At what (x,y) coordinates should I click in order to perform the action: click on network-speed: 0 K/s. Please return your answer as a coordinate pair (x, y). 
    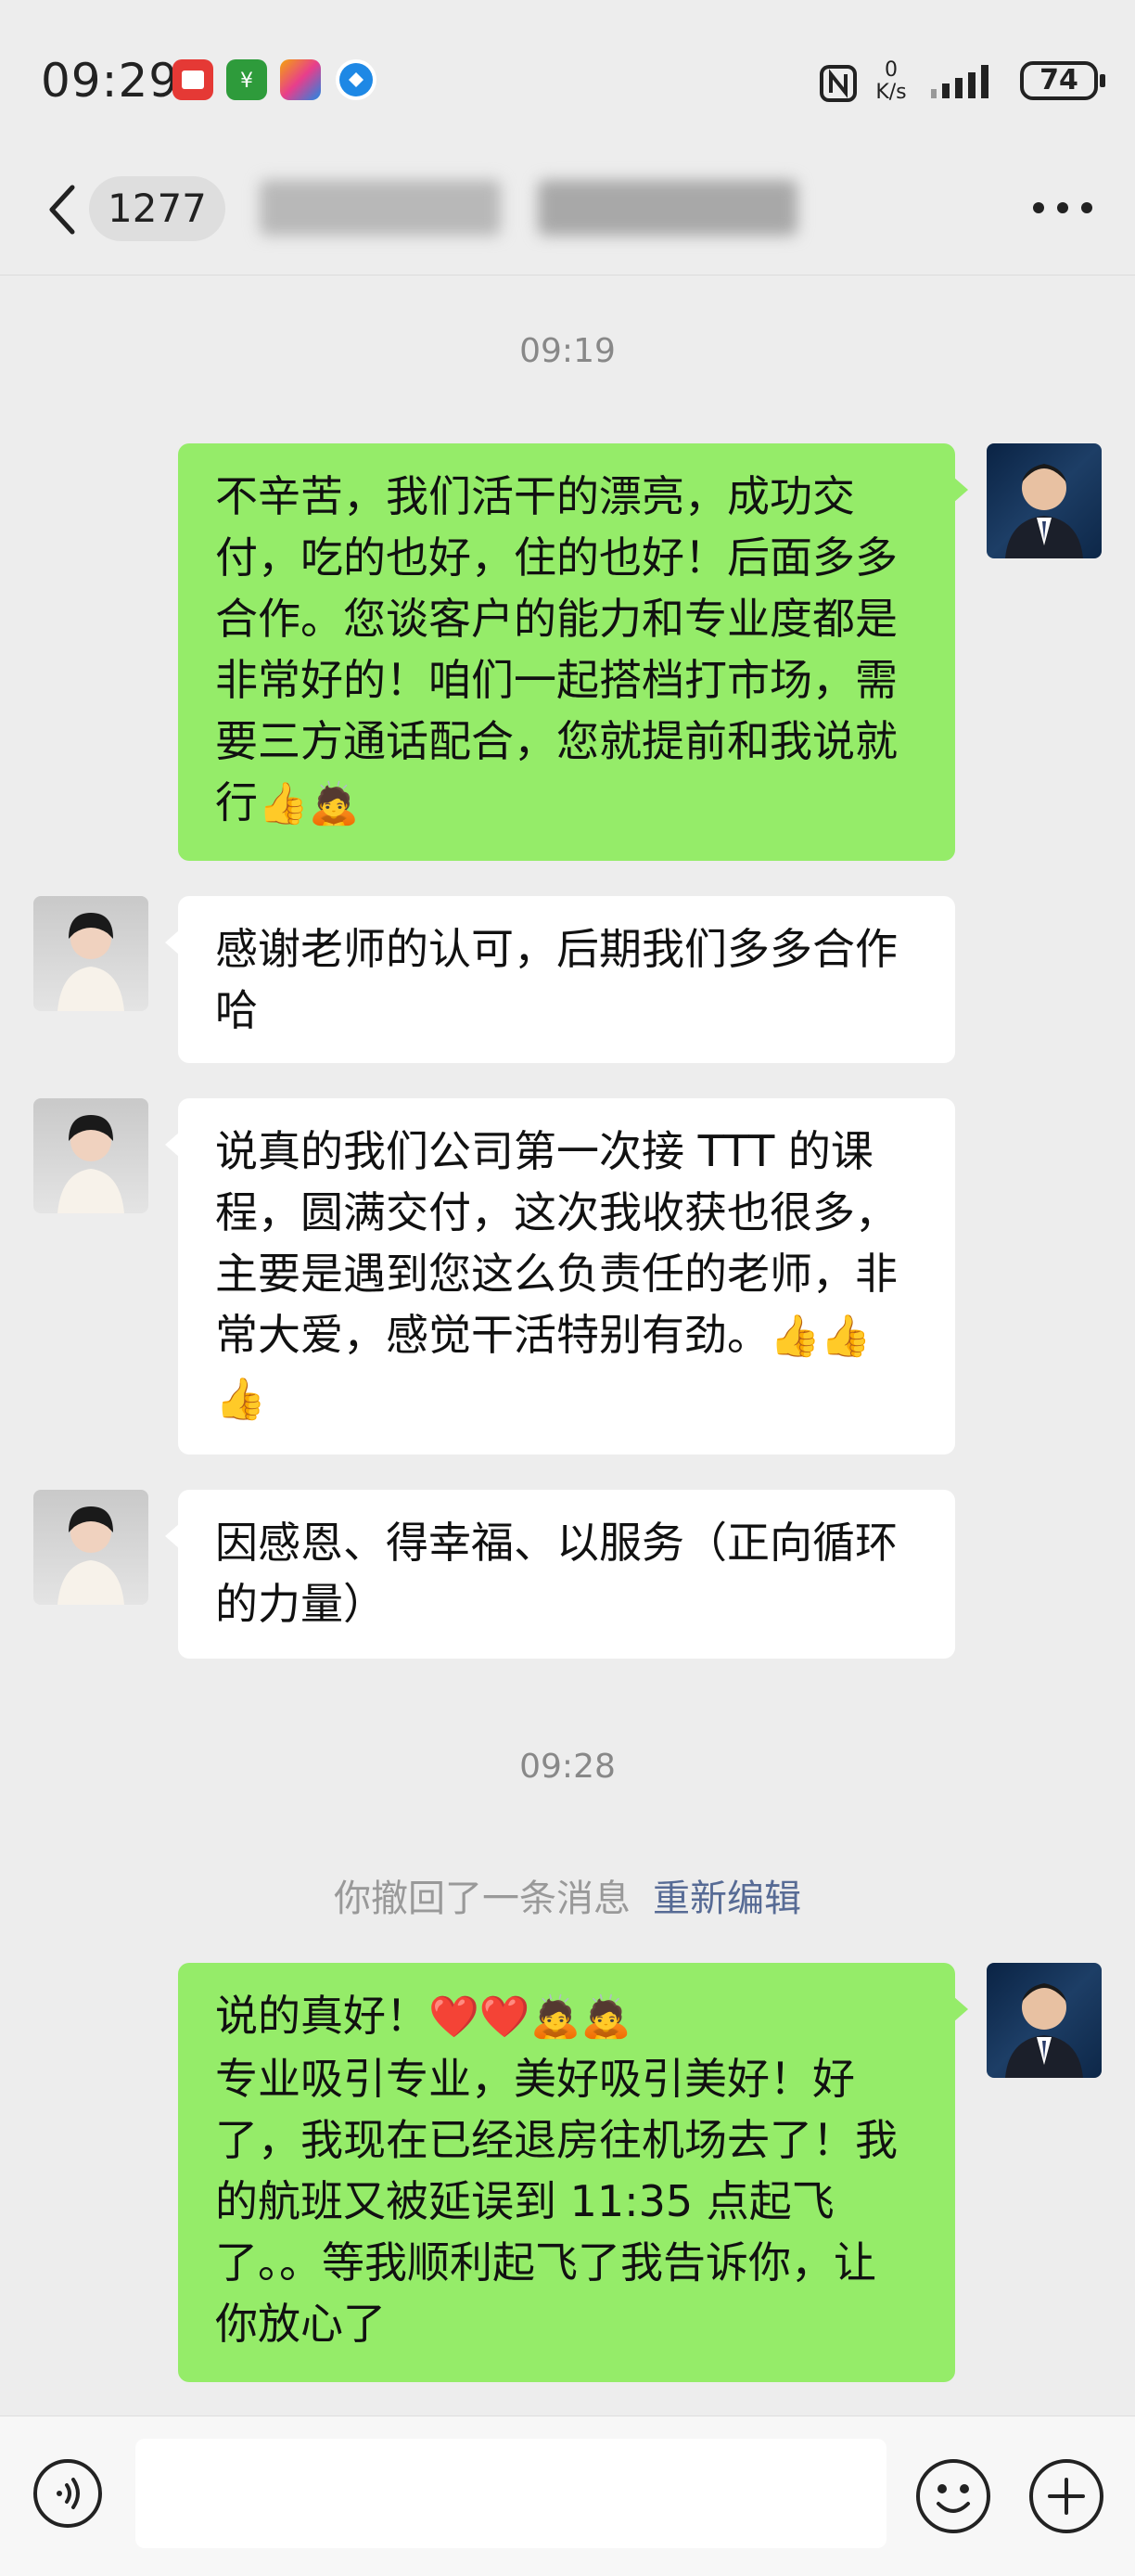
    Looking at the image, I should click on (891, 81).